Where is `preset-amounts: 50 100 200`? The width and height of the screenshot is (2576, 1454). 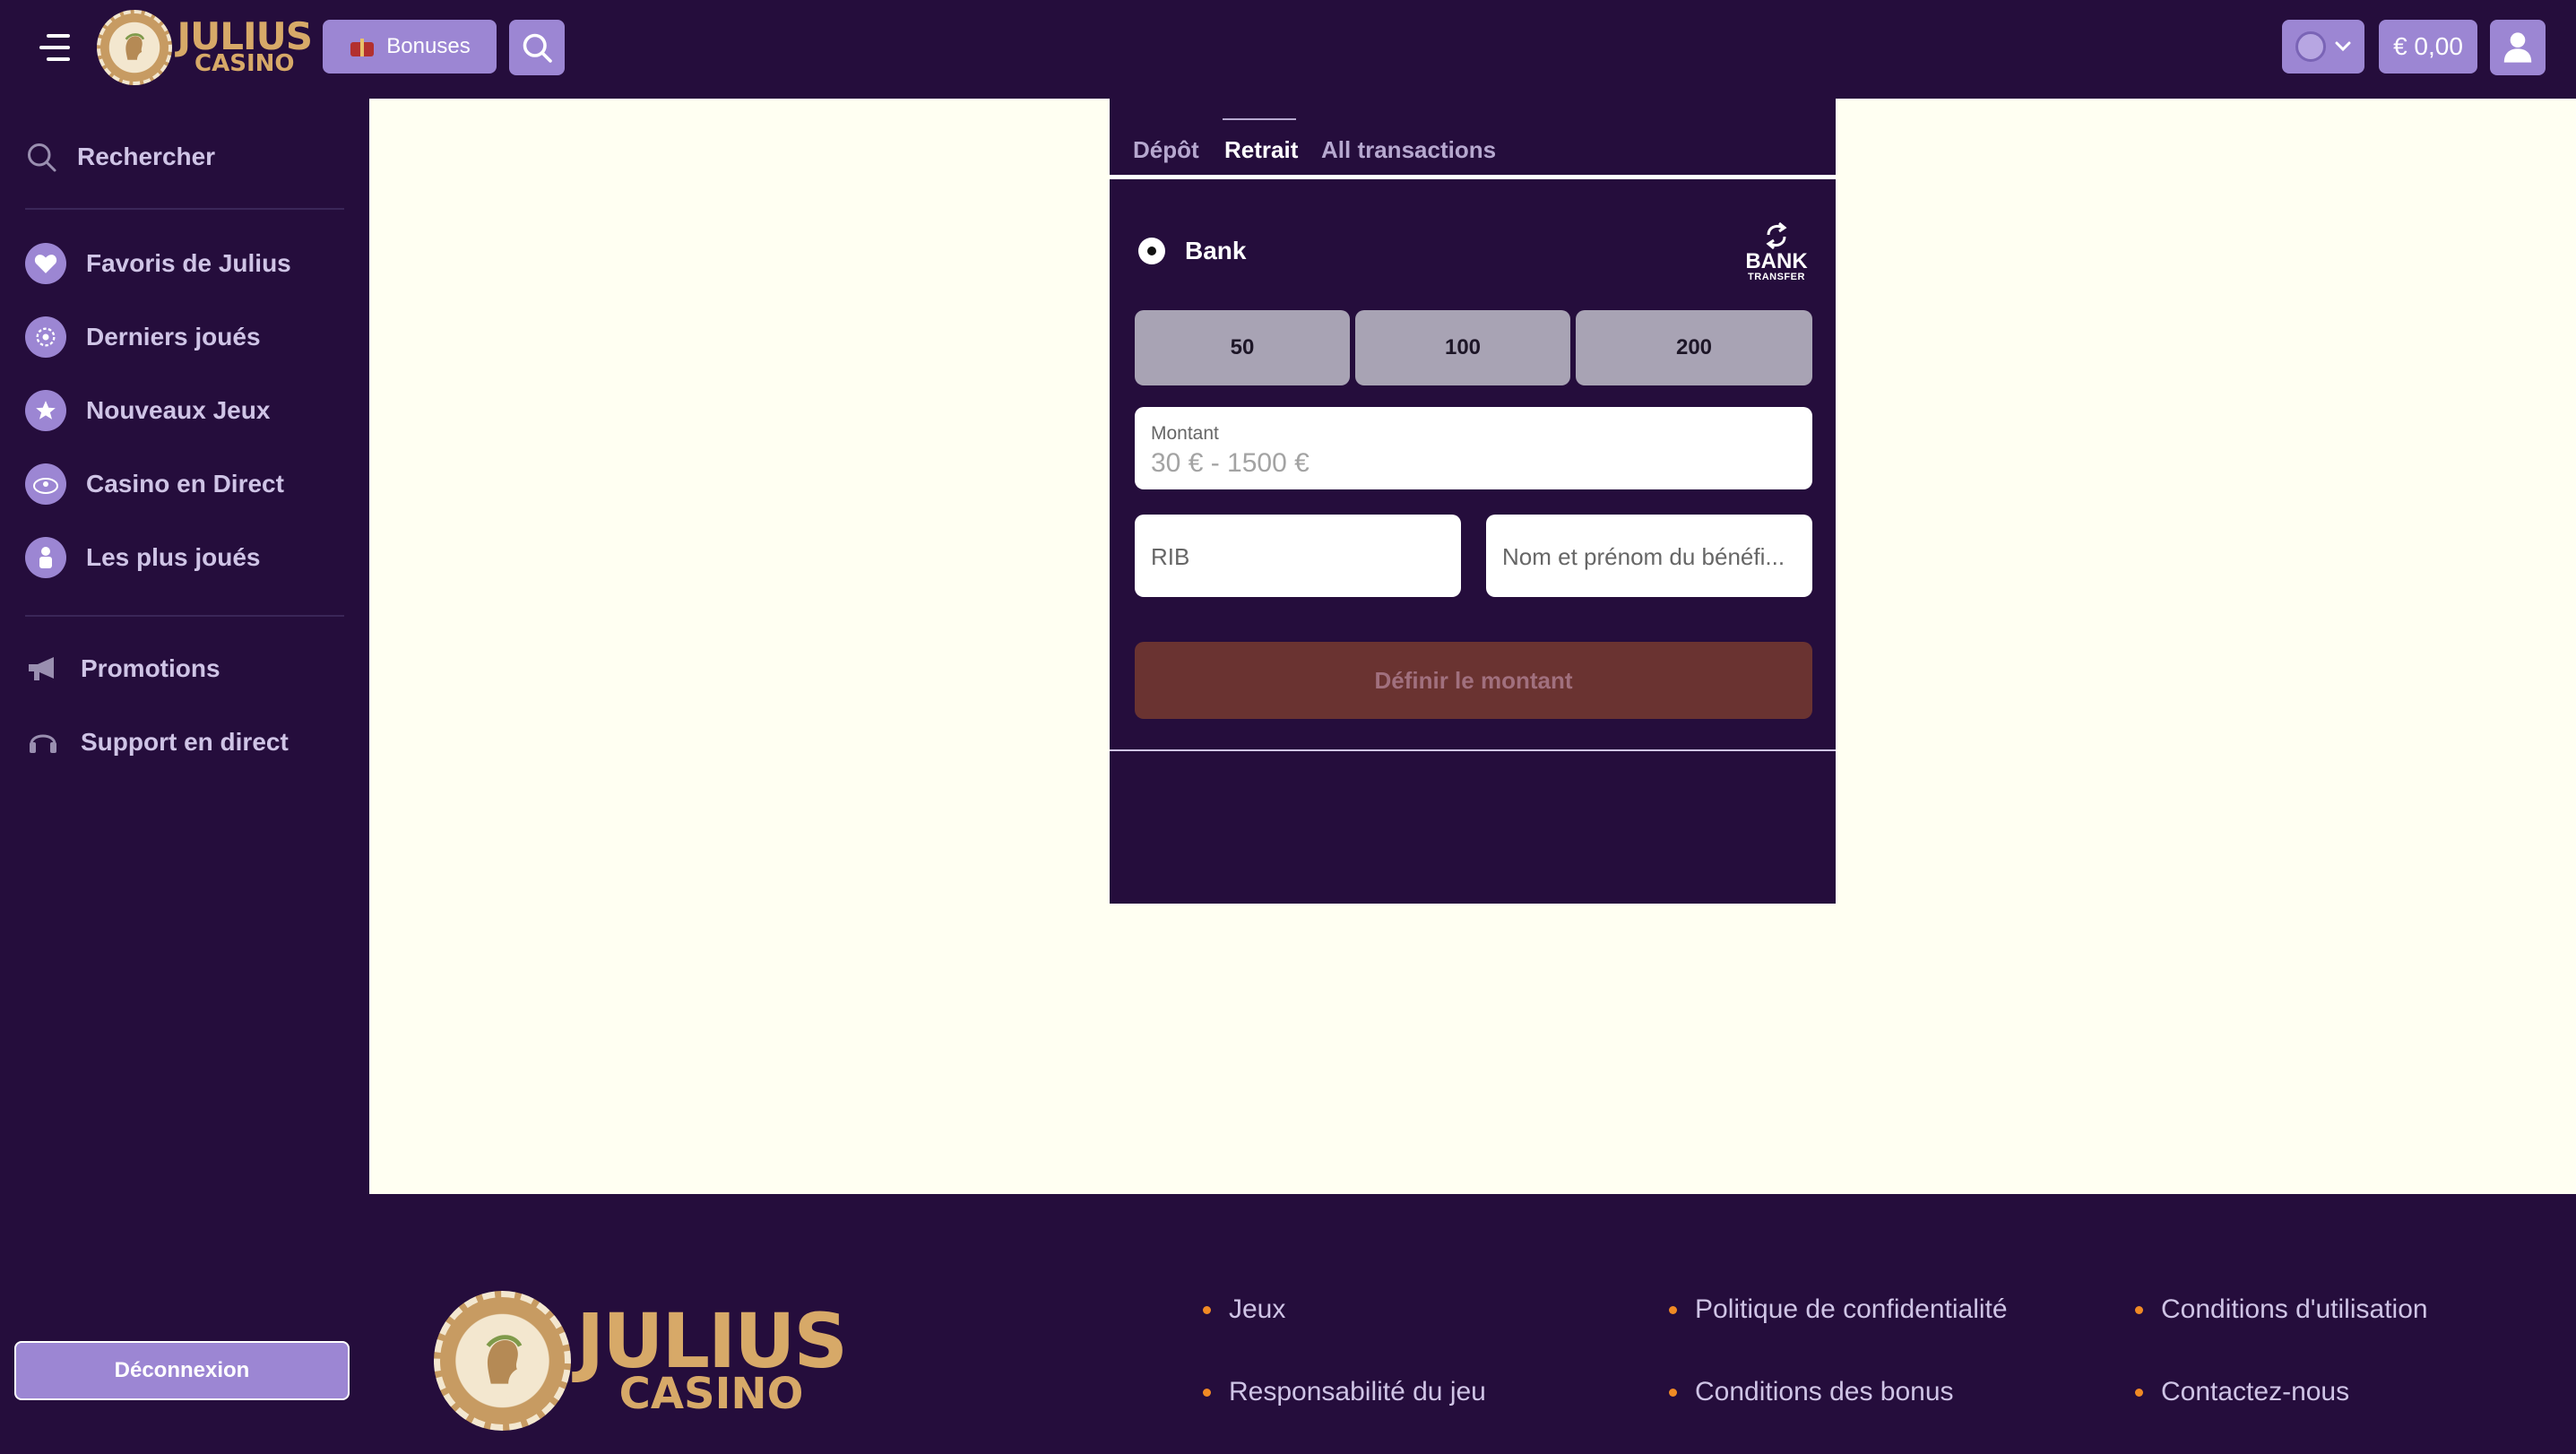 preset-amounts: 50 100 200 is located at coordinates (1473, 347).